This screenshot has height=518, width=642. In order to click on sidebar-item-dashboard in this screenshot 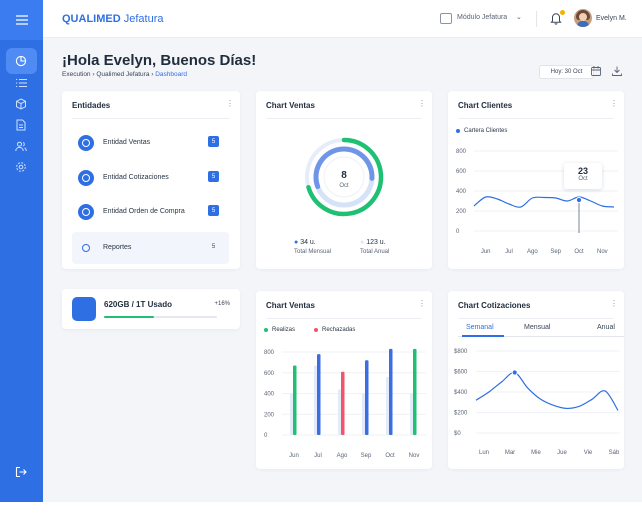, I will do `click(21, 61)`.